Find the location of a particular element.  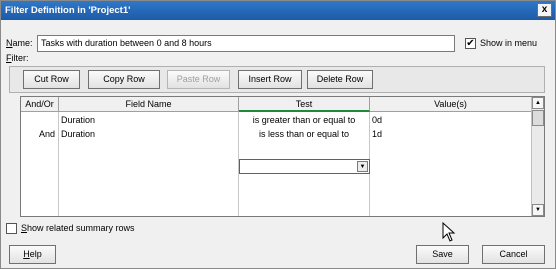

row-2-andor: And is located at coordinates (39, 134).